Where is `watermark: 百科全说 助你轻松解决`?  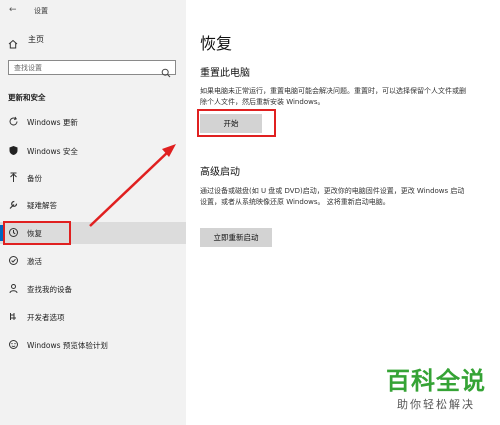
watermark: 百科全说 助你轻松解决 is located at coordinates (436, 389).